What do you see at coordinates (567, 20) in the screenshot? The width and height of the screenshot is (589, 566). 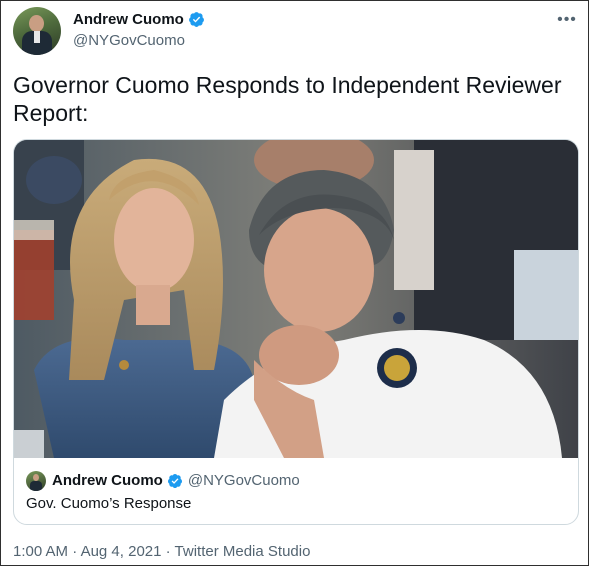 I see `more-horizontal-icon: •••` at bounding box center [567, 20].